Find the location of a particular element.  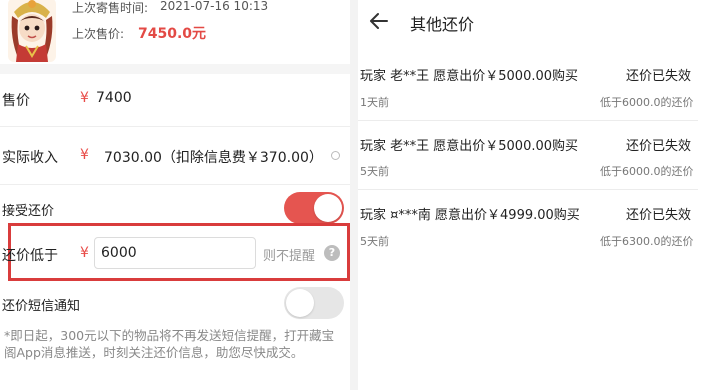

offer-text: 玩家 ¤***南 愿意出价￥4999.00购买 is located at coordinates (470, 215).